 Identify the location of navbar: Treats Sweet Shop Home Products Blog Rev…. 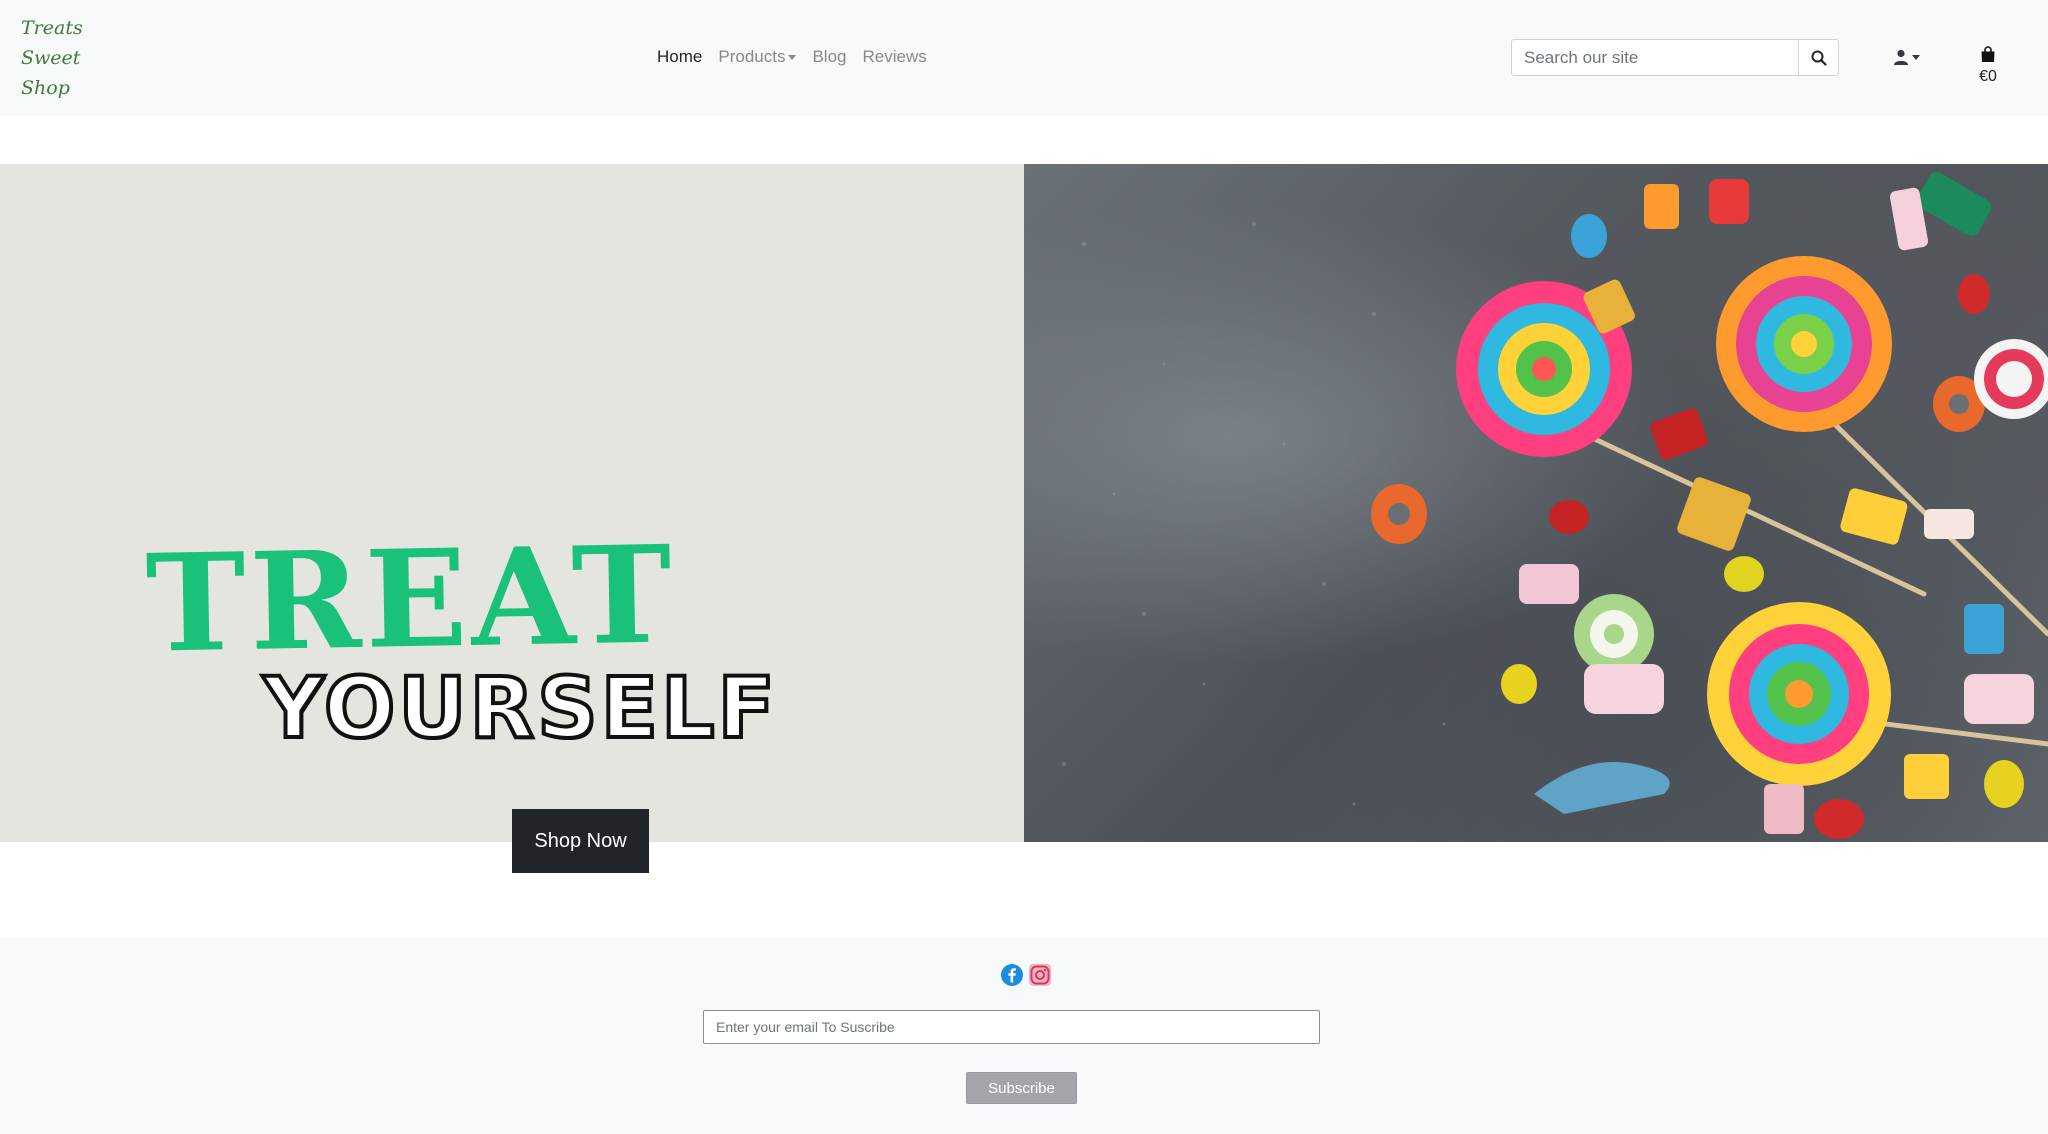
(1024, 58).